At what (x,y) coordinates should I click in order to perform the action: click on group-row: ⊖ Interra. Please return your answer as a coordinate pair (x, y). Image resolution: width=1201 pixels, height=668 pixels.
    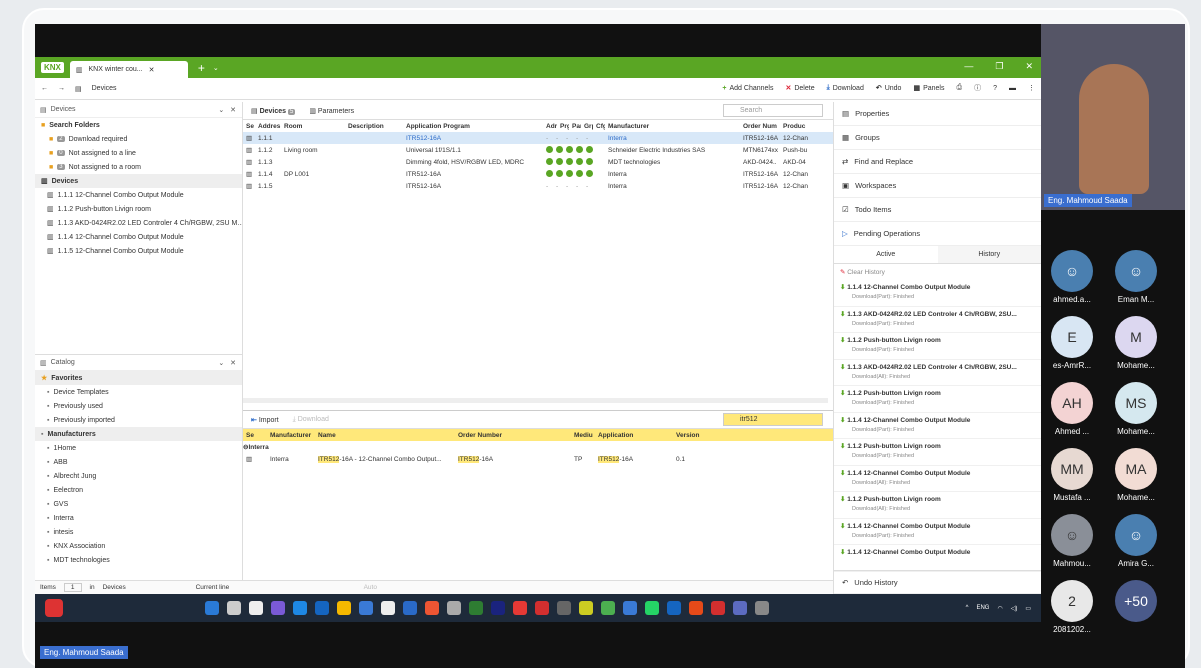
    Looking at the image, I should click on (538, 447).